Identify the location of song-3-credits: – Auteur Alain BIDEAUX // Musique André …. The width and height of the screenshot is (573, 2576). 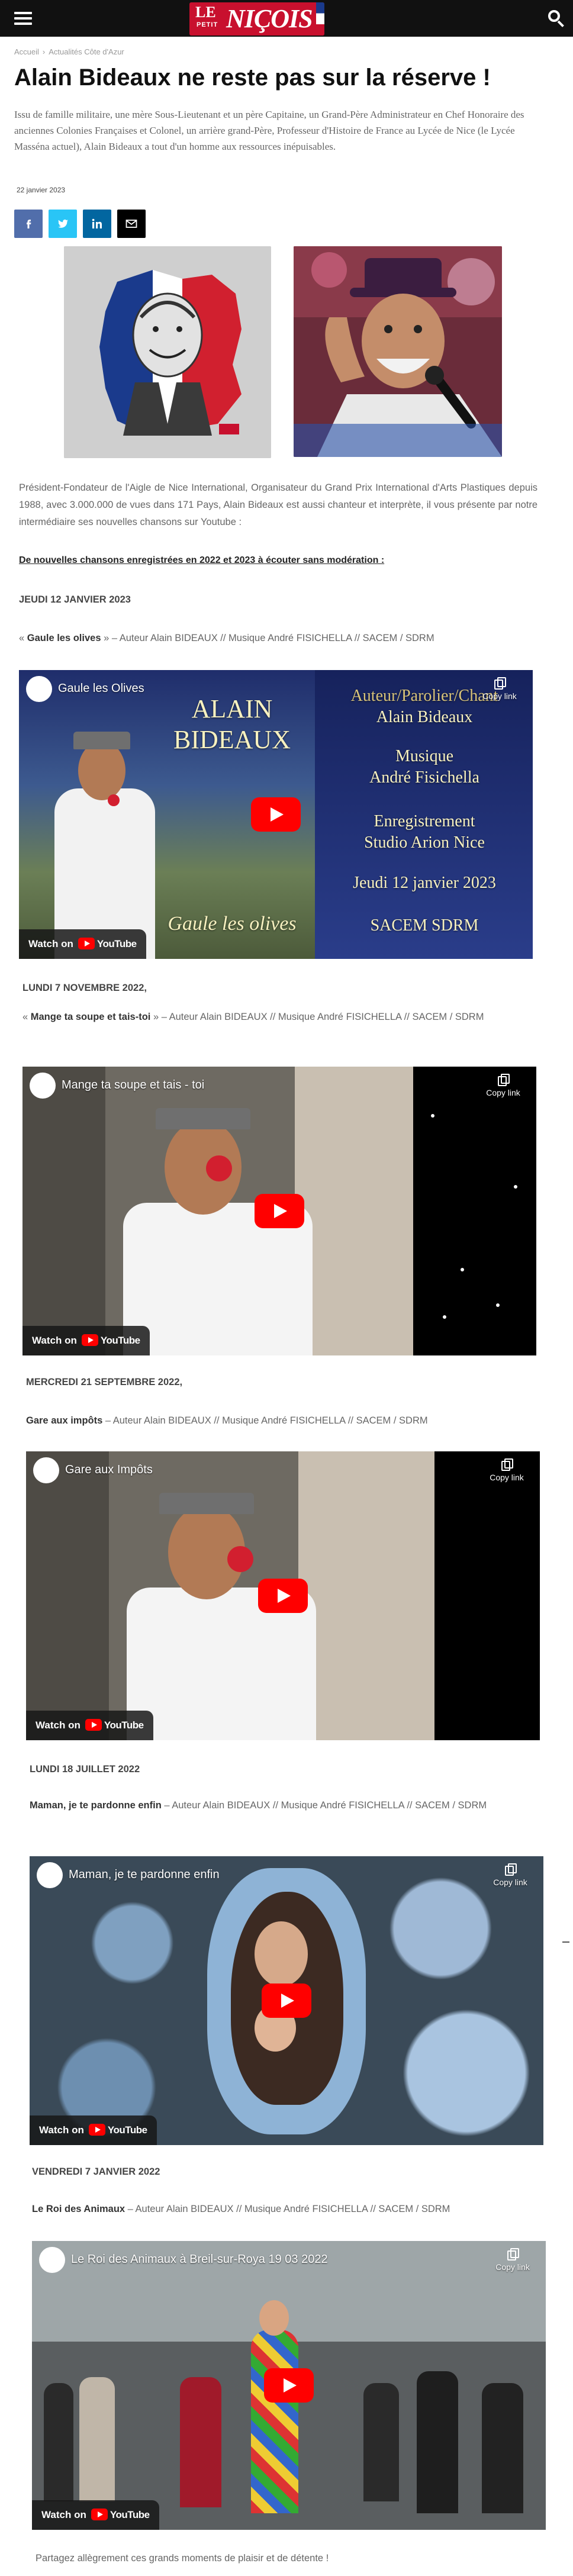
(265, 1420).